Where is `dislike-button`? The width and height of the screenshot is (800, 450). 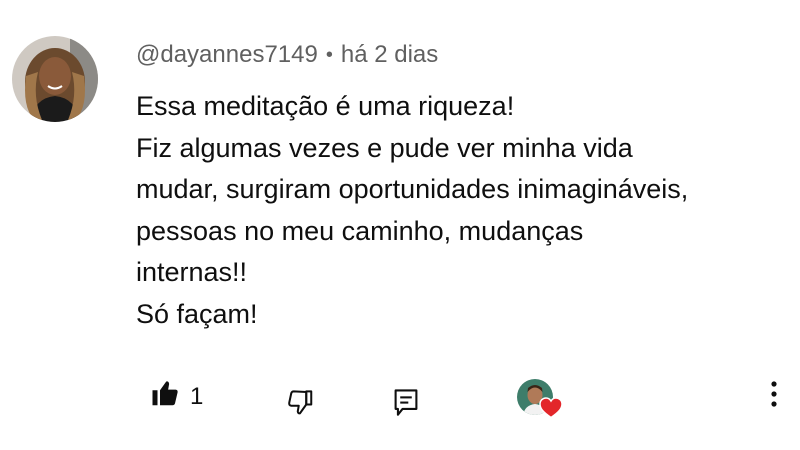
dislike-button is located at coordinates (300, 404).